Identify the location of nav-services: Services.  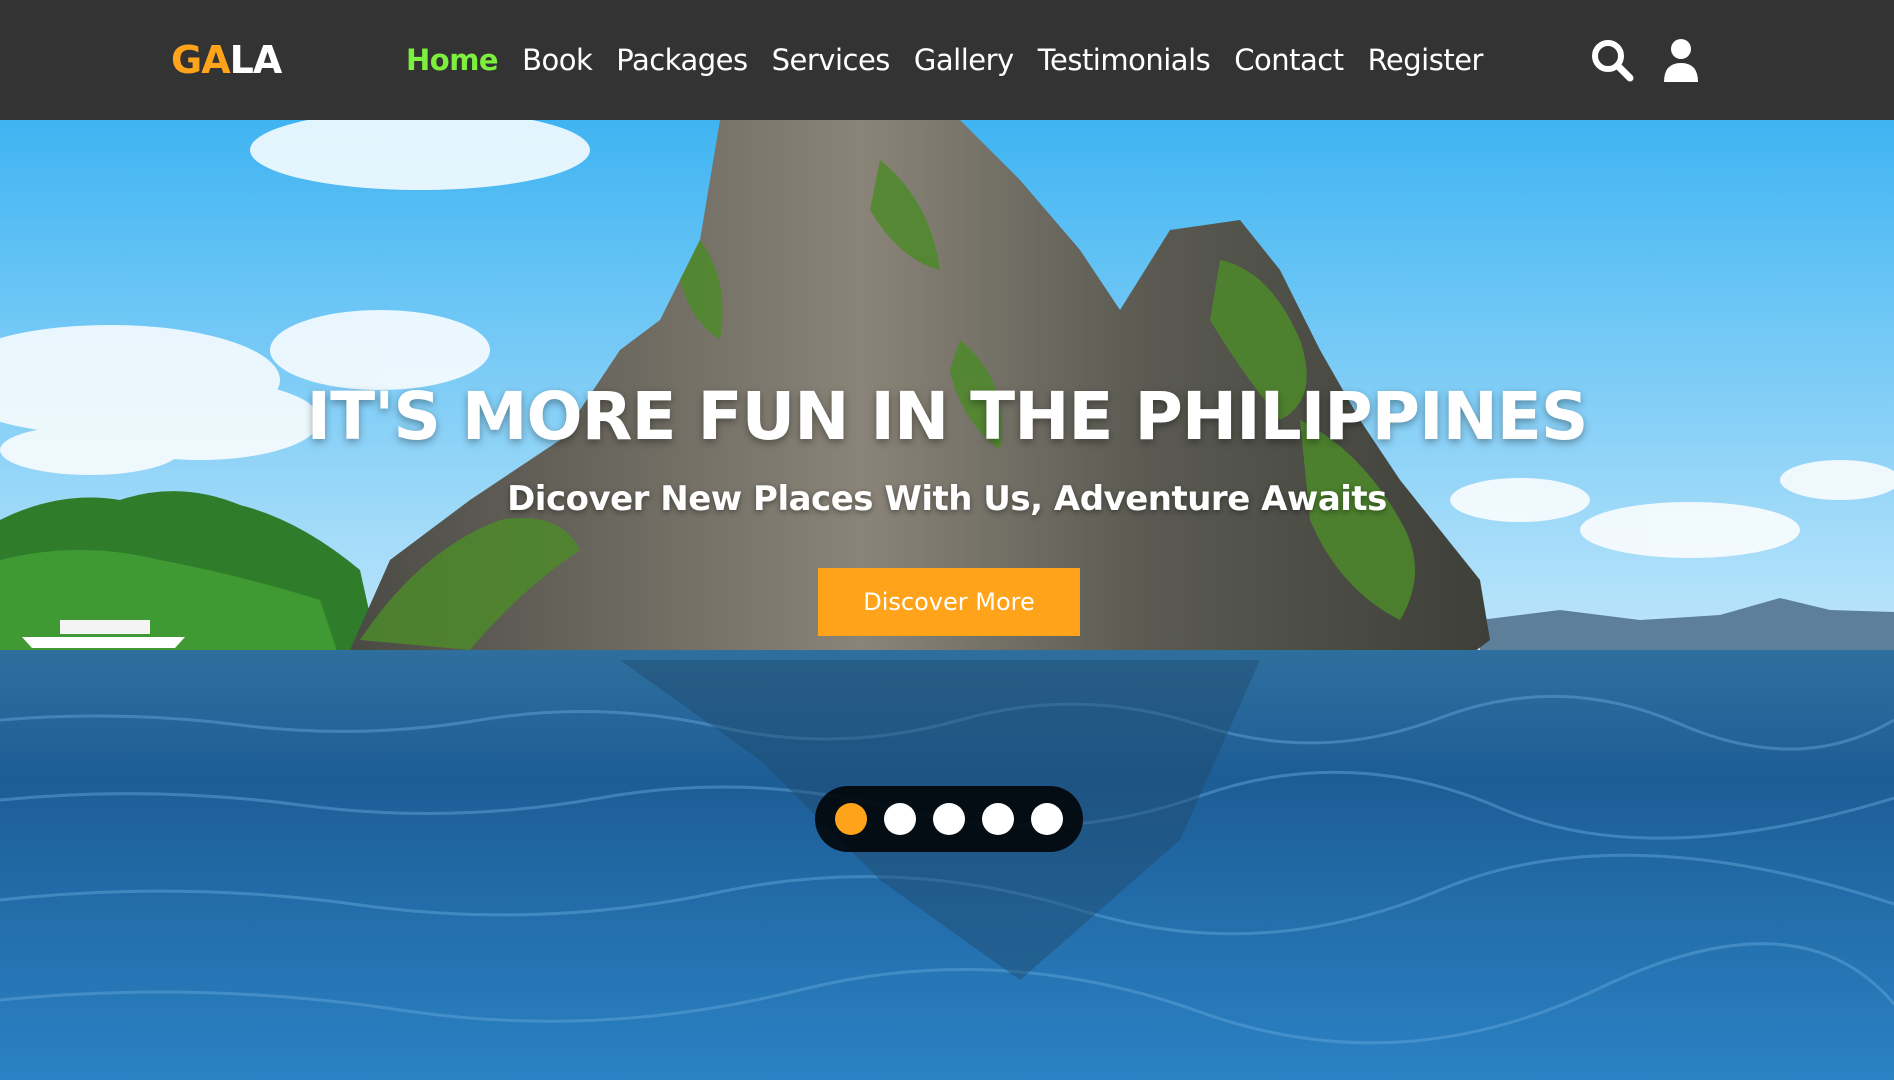
(831, 60).